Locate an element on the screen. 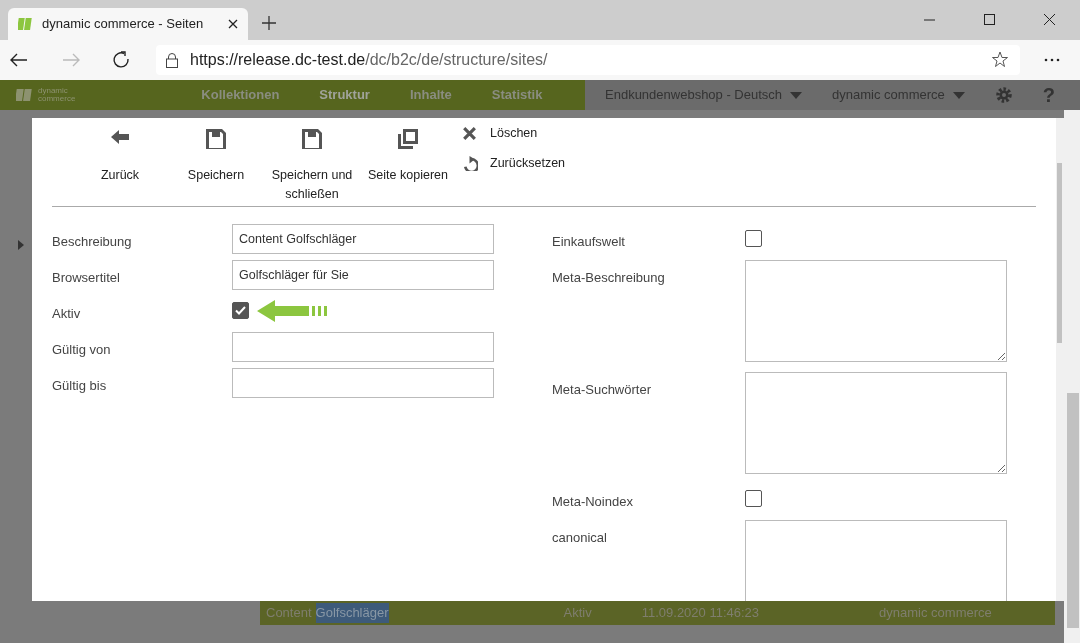 The width and height of the screenshot is (1080, 643). field-label: Gültig von is located at coordinates (82, 350).